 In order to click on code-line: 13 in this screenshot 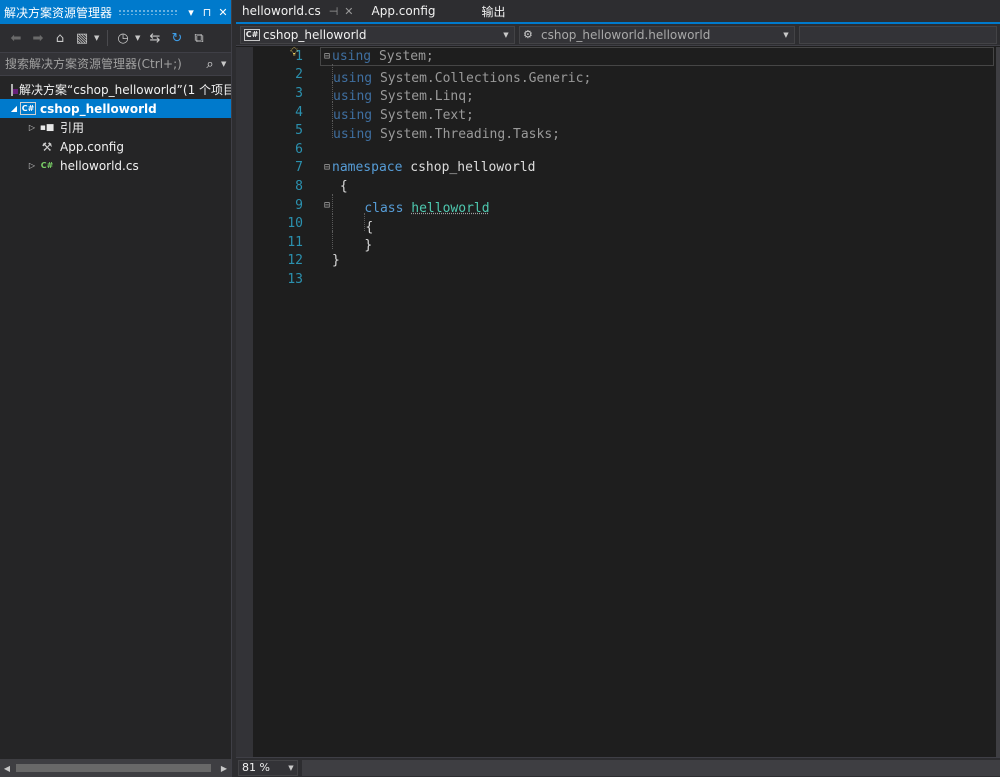, I will do `click(626, 279)`.